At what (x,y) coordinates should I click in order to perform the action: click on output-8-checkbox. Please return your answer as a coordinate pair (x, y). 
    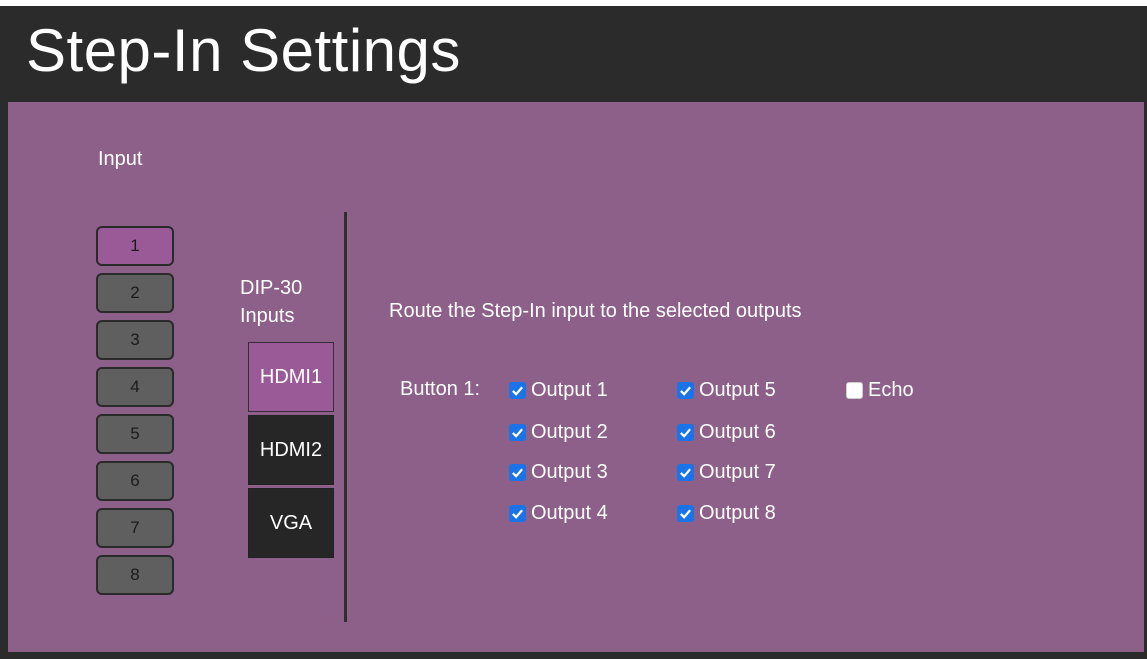
    Looking at the image, I should click on (685, 513).